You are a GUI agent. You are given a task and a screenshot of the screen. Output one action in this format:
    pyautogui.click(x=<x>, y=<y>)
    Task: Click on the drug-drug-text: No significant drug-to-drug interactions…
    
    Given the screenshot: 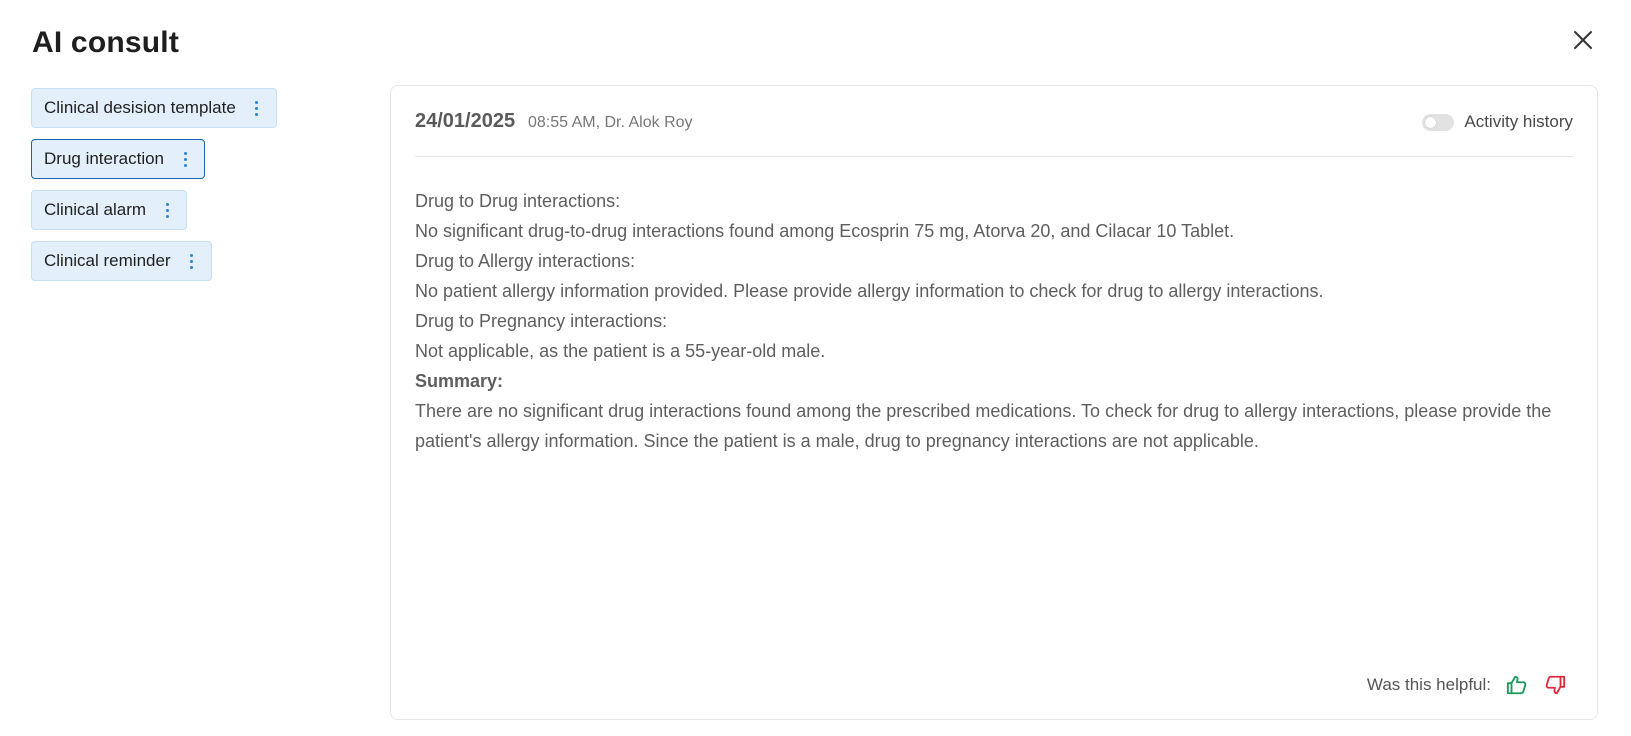 What is the action you would take?
    pyautogui.click(x=825, y=231)
    